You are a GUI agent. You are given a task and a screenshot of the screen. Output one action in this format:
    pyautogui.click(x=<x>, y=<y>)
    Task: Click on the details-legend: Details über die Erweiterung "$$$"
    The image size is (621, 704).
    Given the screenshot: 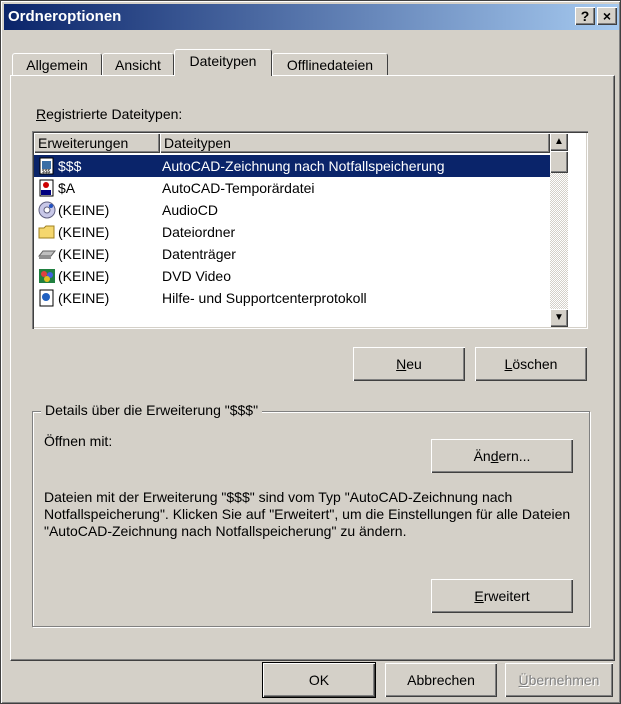 What is the action you would take?
    pyautogui.click(x=152, y=410)
    